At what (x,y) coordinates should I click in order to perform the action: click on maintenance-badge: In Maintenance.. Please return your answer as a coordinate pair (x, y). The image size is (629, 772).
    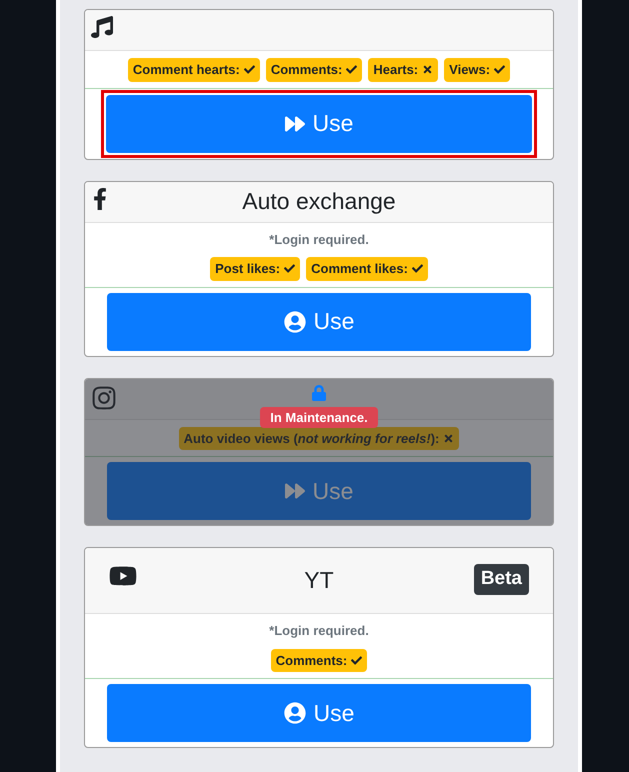
    Looking at the image, I should click on (319, 417).